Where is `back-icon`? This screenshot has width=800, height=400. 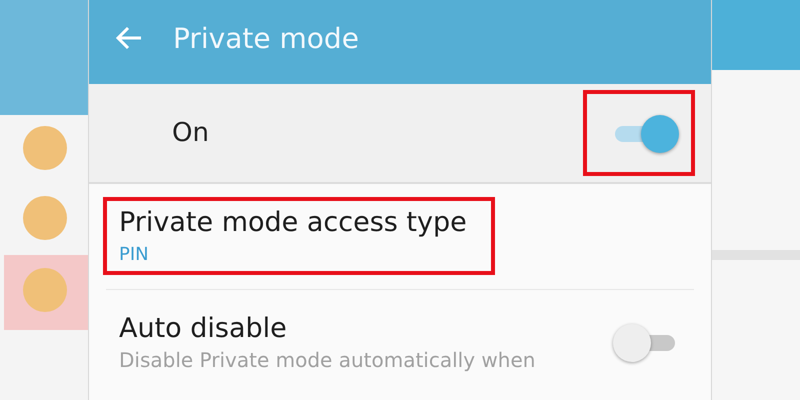
back-icon is located at coordinates (129, 38).